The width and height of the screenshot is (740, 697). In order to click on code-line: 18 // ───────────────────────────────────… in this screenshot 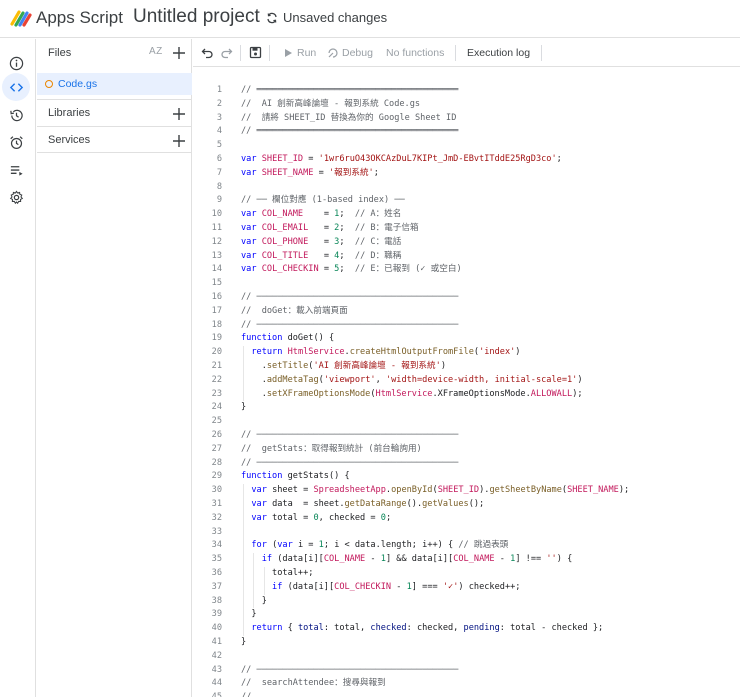, I will do `click(466, 326)`.